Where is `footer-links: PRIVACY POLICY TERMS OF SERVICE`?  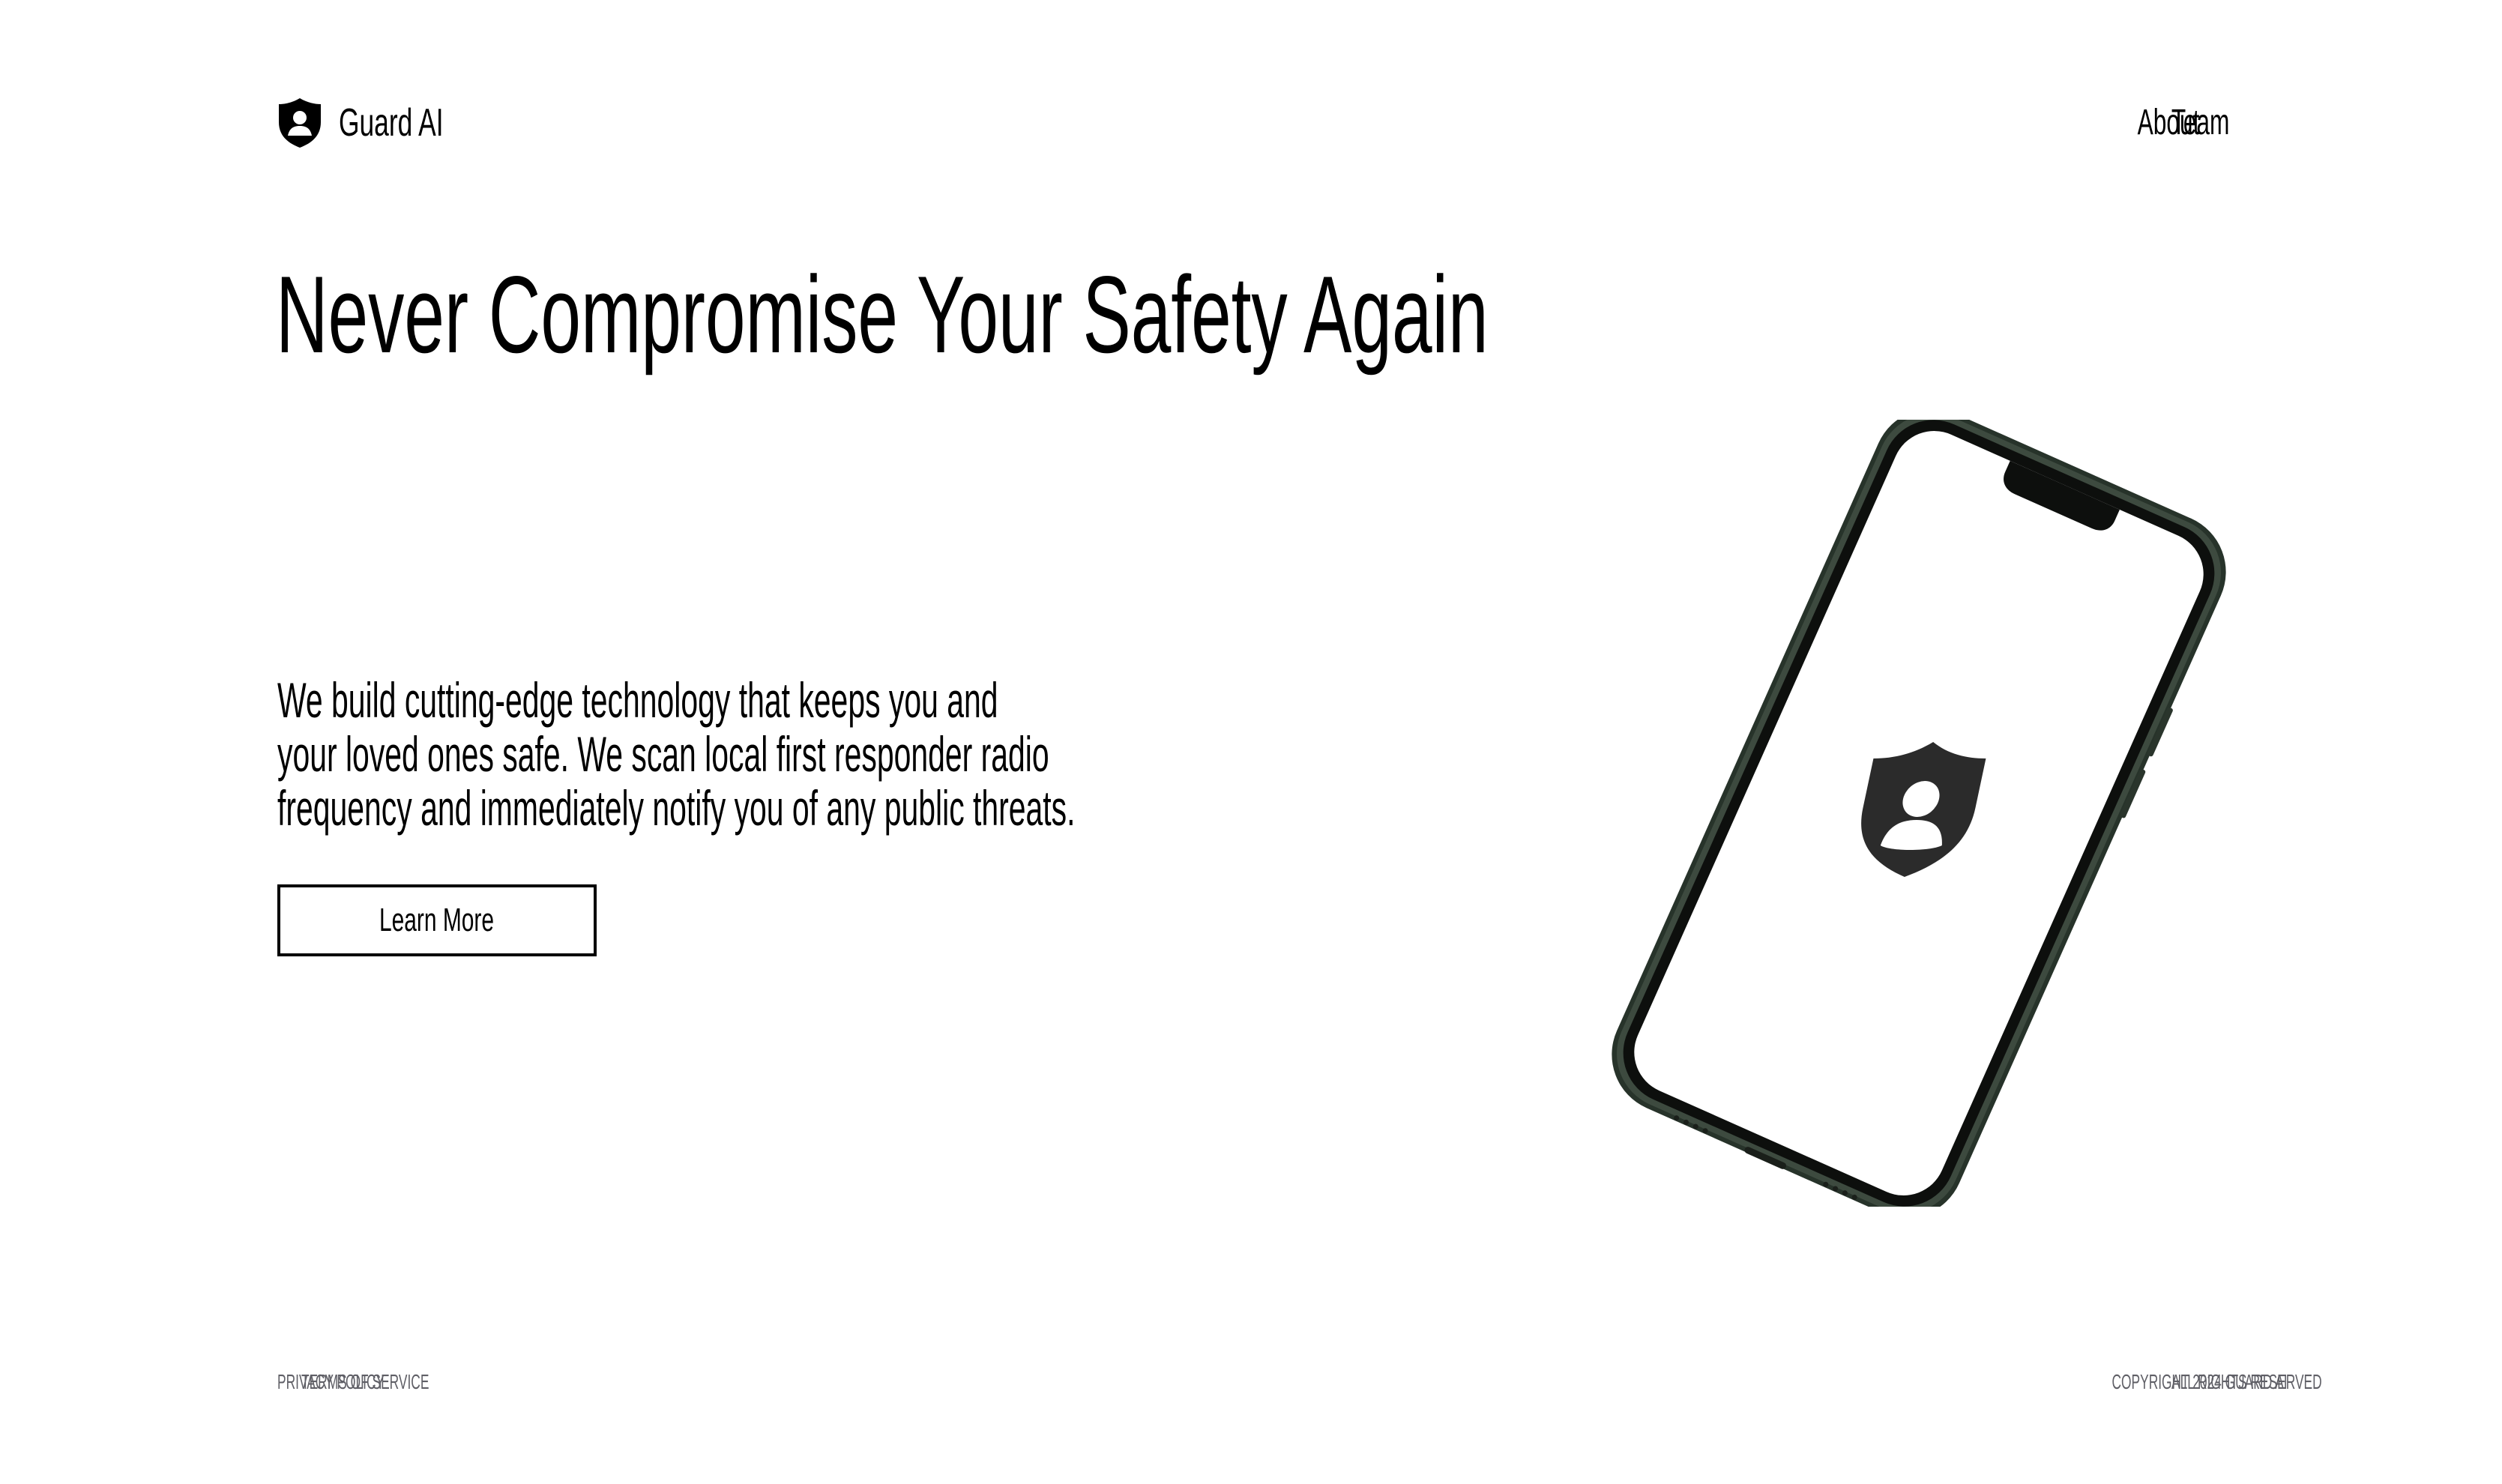 footer-links: PRIVACY POLICY TERMS OF SERVICE is located at coordinates (364, 1382).